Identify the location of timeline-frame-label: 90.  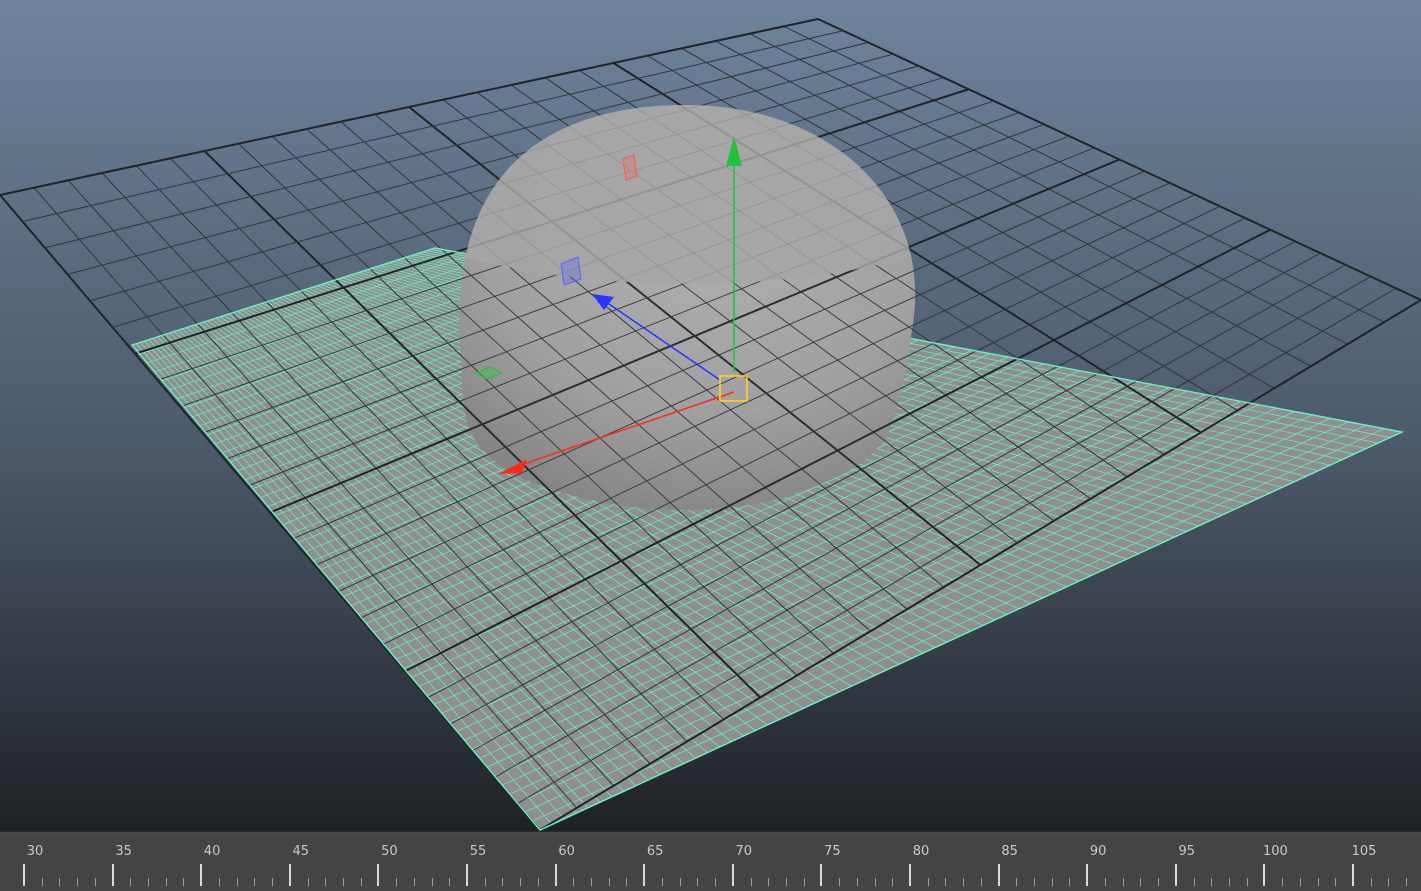
(1098, 851).